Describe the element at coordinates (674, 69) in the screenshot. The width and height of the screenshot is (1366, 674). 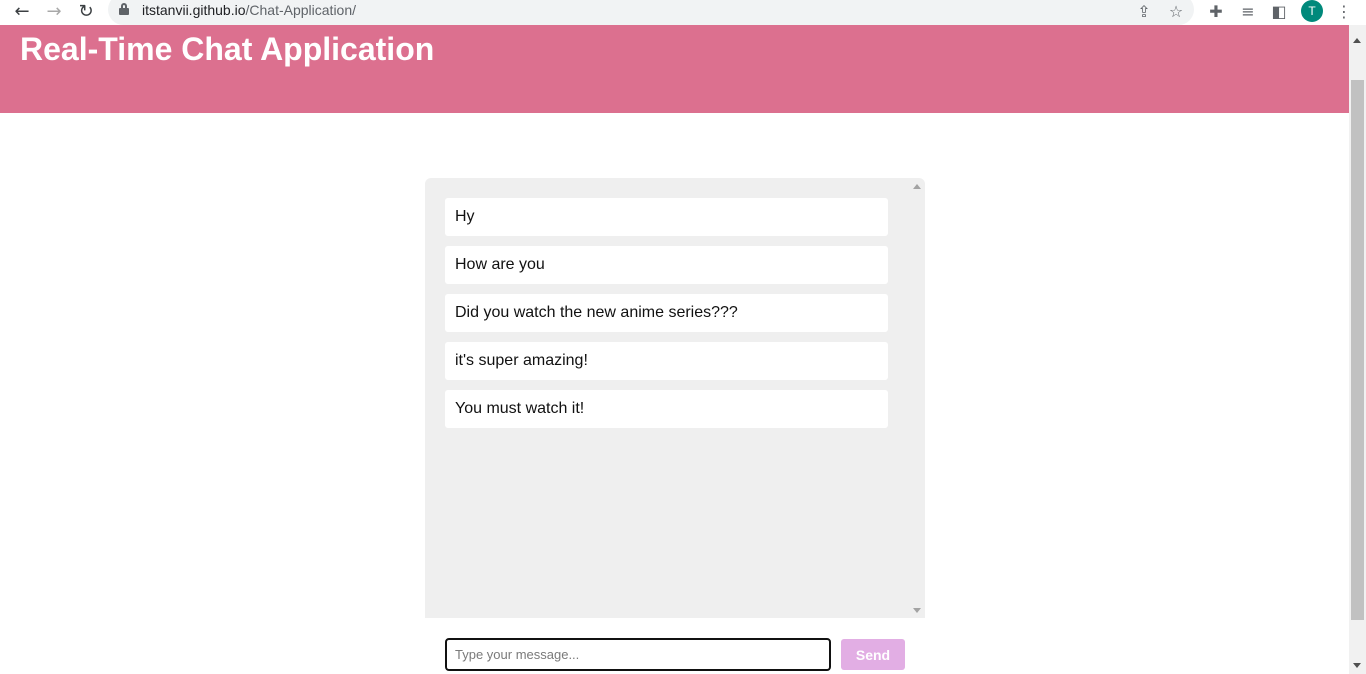
I see `page-header: Real-Time Chat Application` at that location.